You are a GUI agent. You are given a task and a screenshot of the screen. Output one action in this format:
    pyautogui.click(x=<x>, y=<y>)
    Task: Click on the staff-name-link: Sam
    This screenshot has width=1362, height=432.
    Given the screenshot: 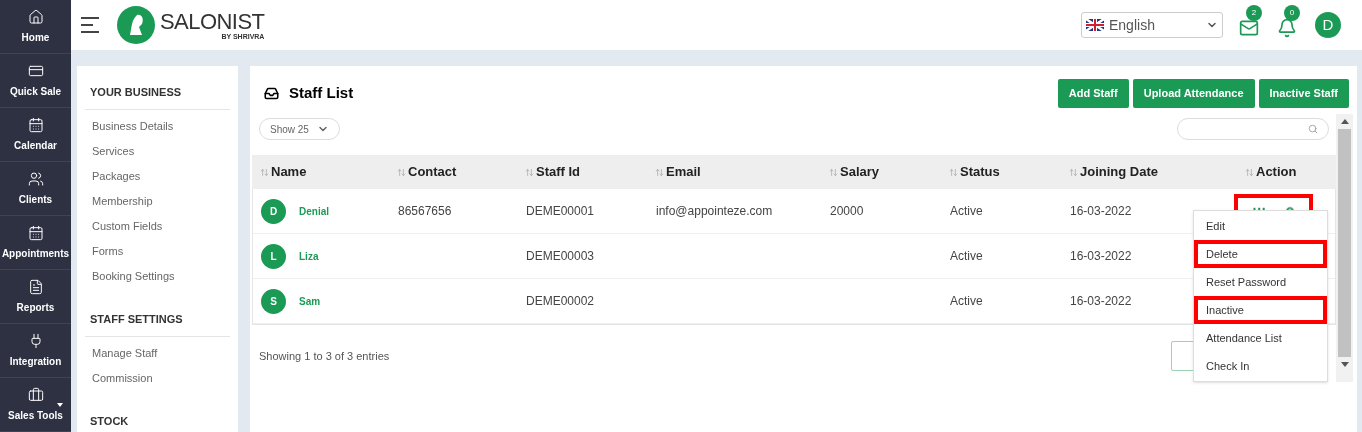 What is the action you would take?
    pyautogui.click(x=310, y=301)
    